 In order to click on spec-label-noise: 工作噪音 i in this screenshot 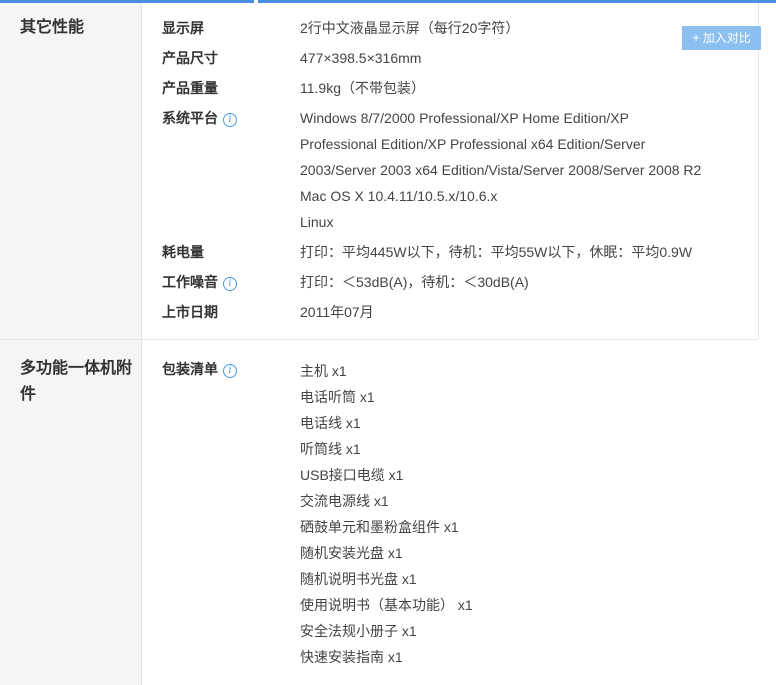, I will do `click(199, 282)`.